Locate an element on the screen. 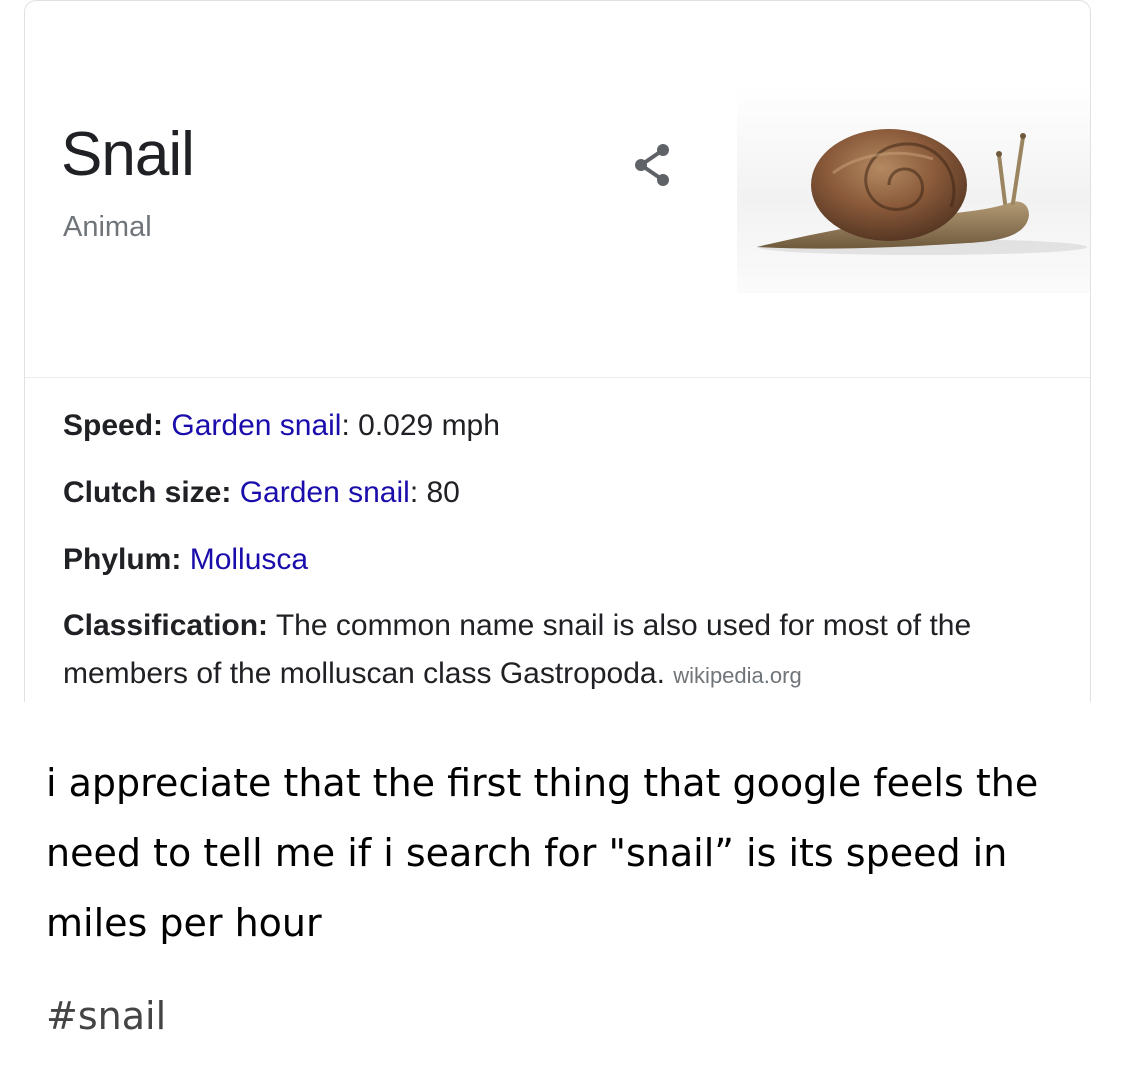 The width and height of the screenshot is (1125, 1073). fact-value: : 80 is located at coordinates (434, 492).